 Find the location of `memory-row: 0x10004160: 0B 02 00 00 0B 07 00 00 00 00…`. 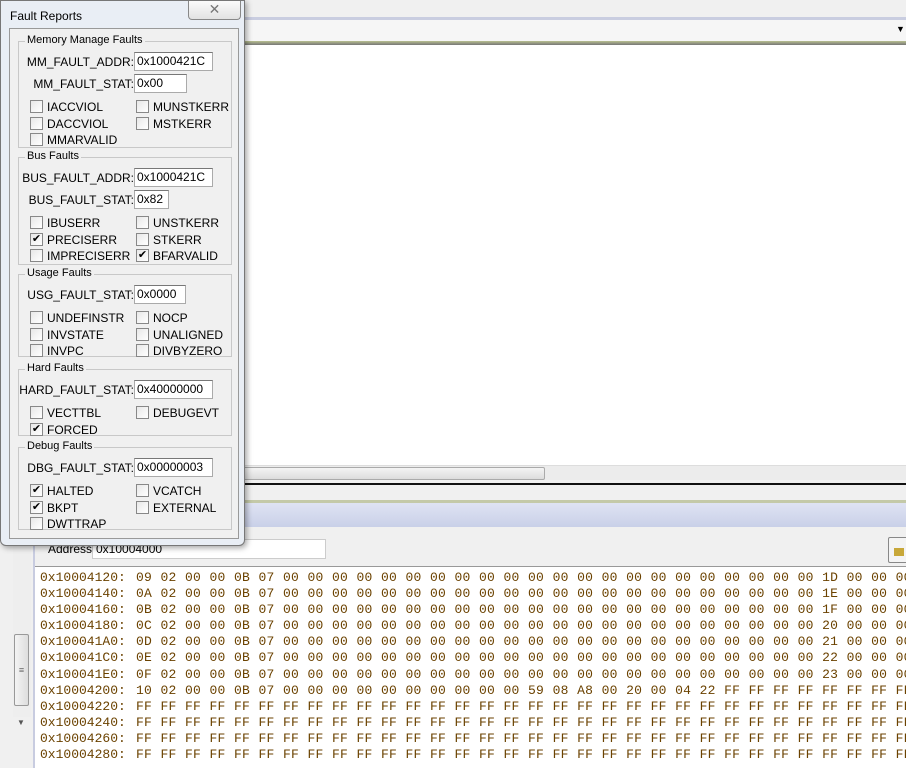

memory-row: 0x10004160: 0B 02 00 00 0B 07 00 00 00 00… is located at coordinates (473, 610).